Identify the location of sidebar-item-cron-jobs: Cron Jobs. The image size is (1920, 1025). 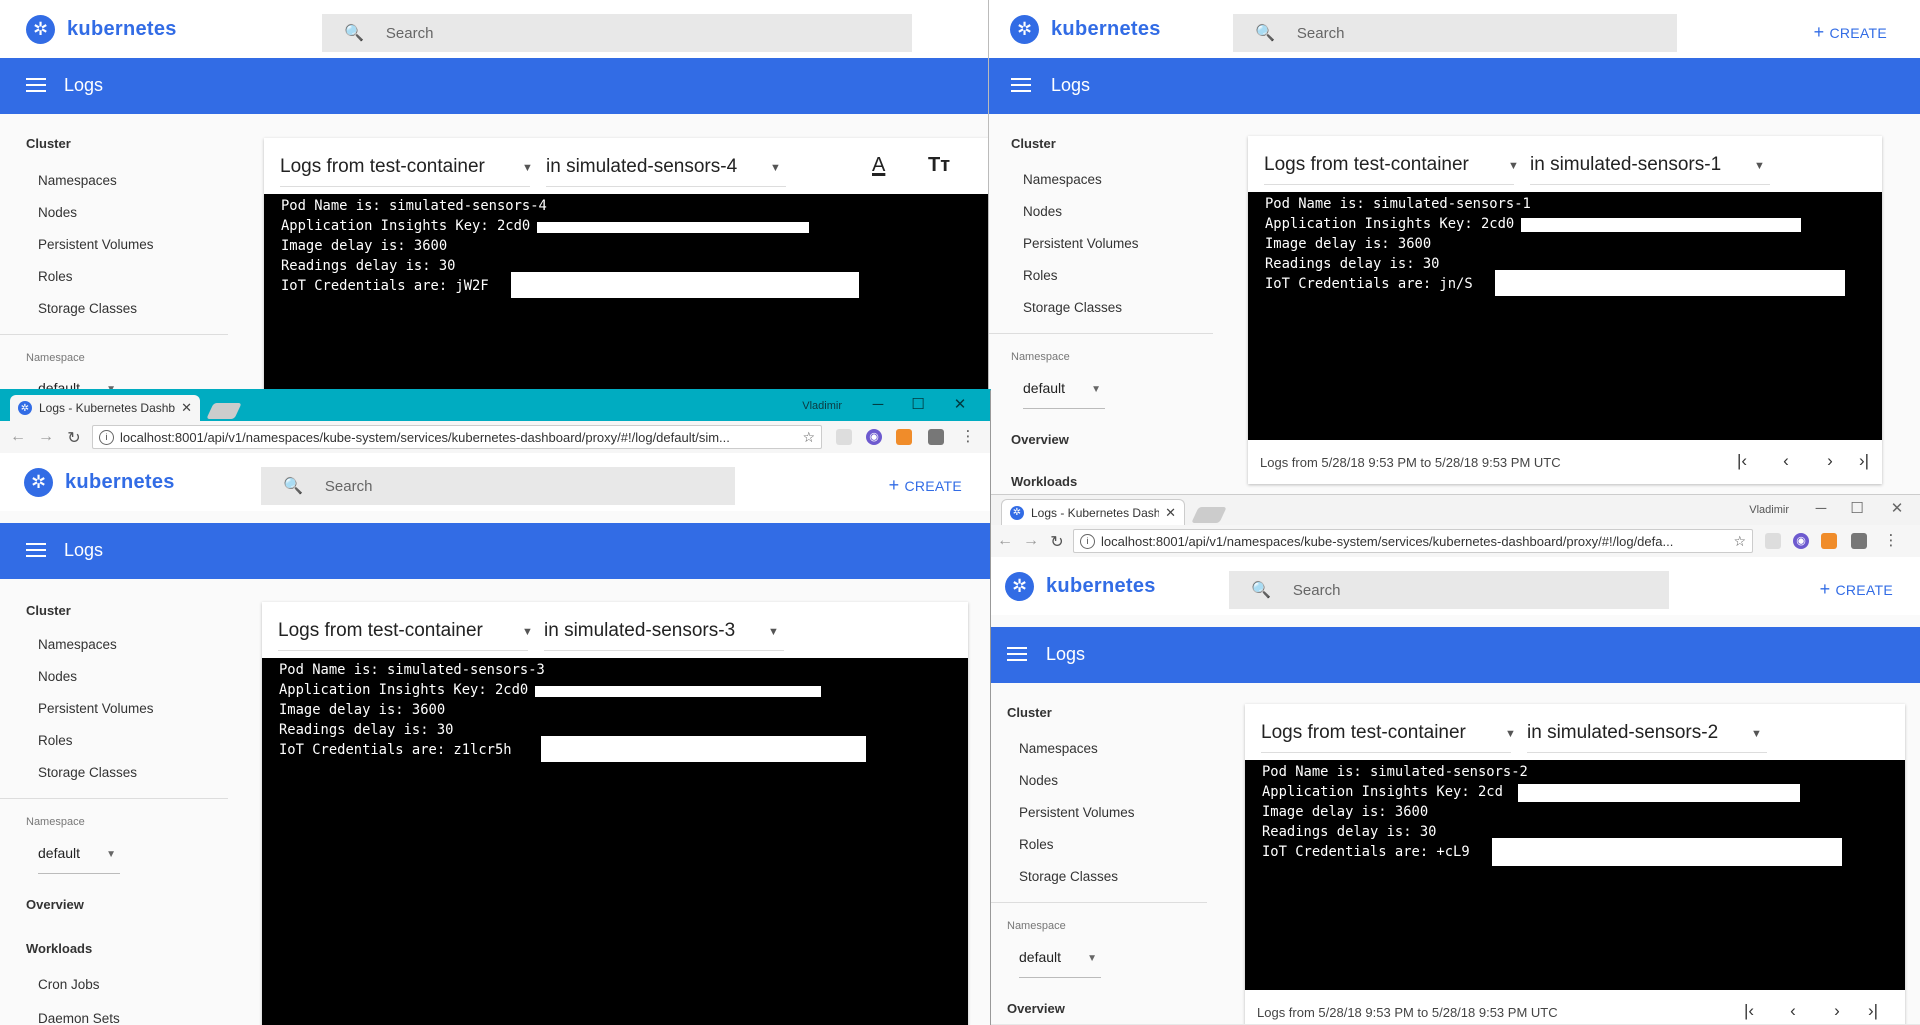
(69, 984).